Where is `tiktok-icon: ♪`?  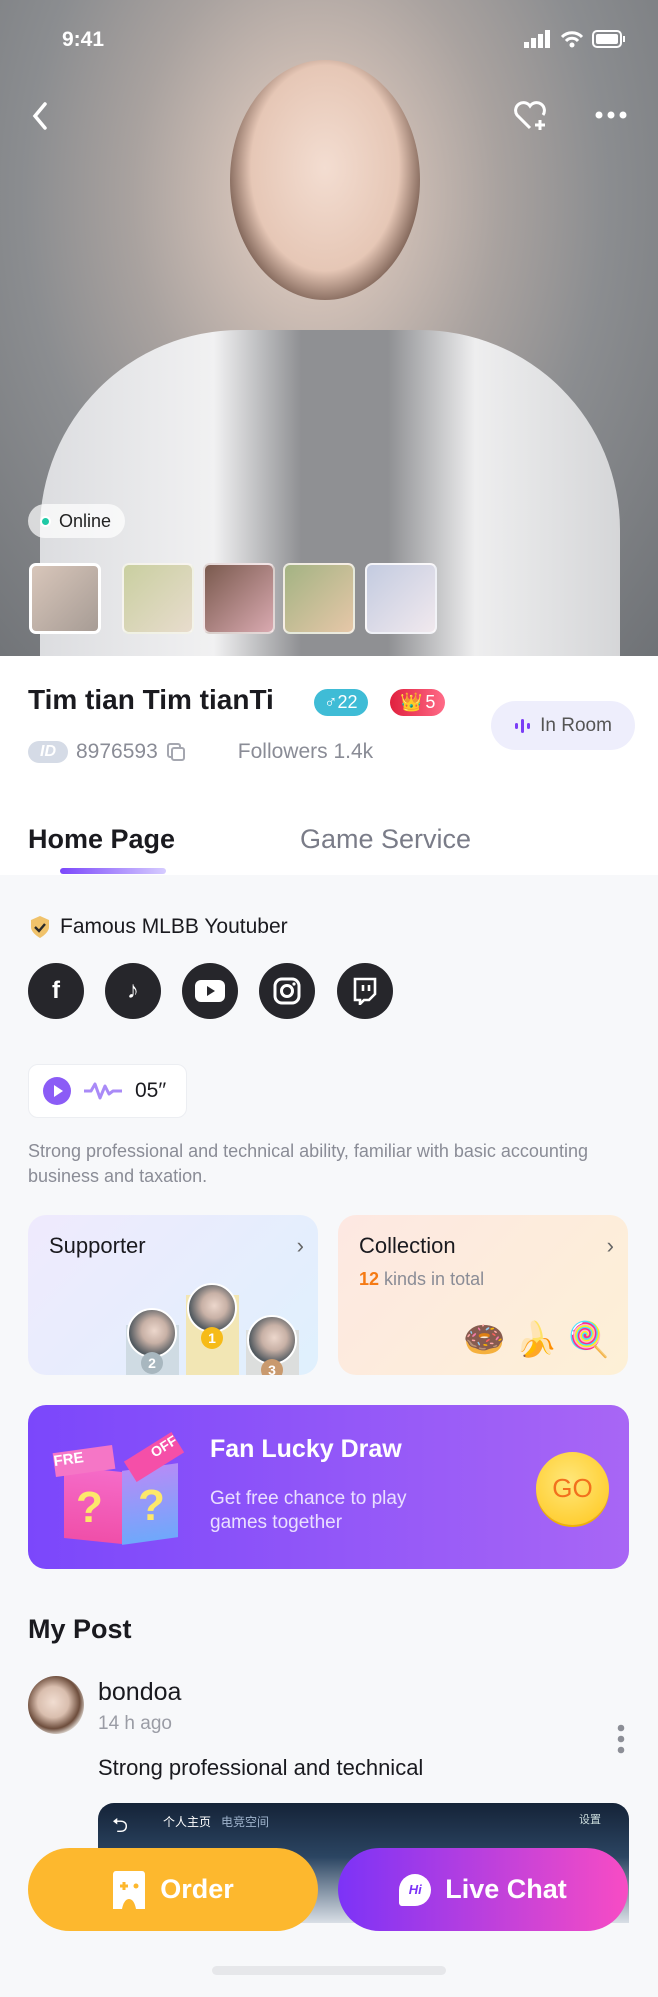 tiktok-icon: ♪ is located at coordinates (133, 991).